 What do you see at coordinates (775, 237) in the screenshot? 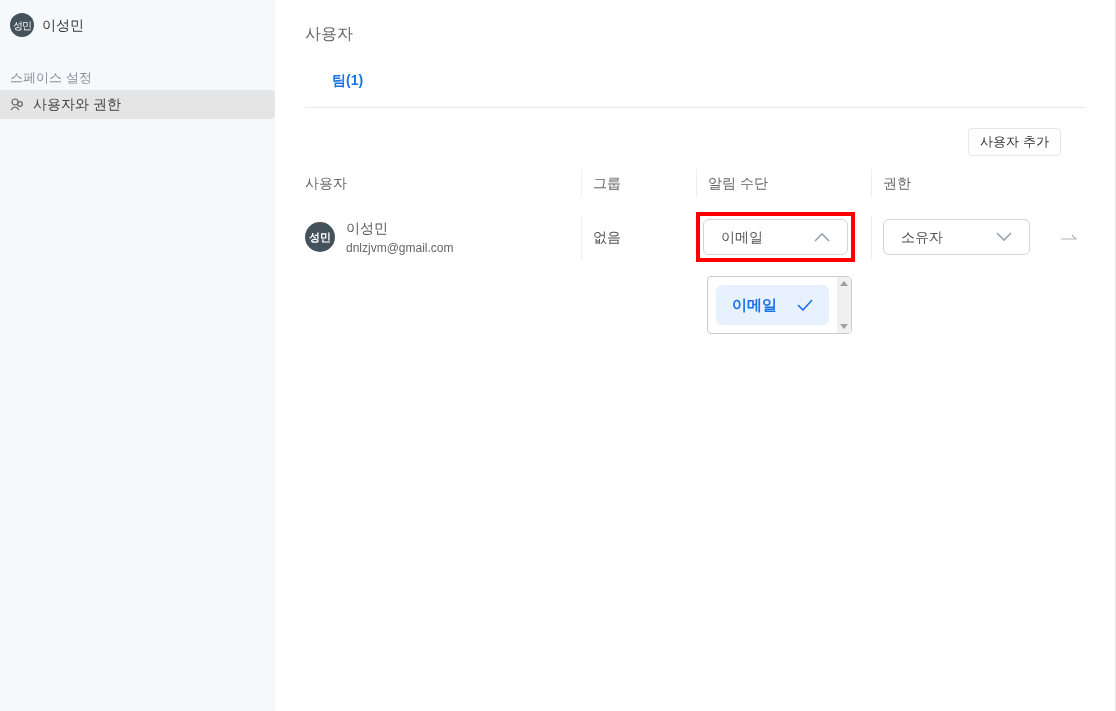
I see `notification-dropdown: 이메일` at bounding box center [775, 237].